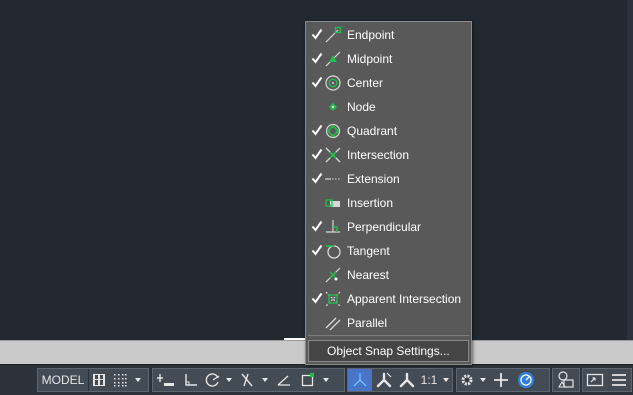 Image resolution: width=633 pixels, height=395 pixels. I want to click on model-space-button: MODEL, so click(63, 380).